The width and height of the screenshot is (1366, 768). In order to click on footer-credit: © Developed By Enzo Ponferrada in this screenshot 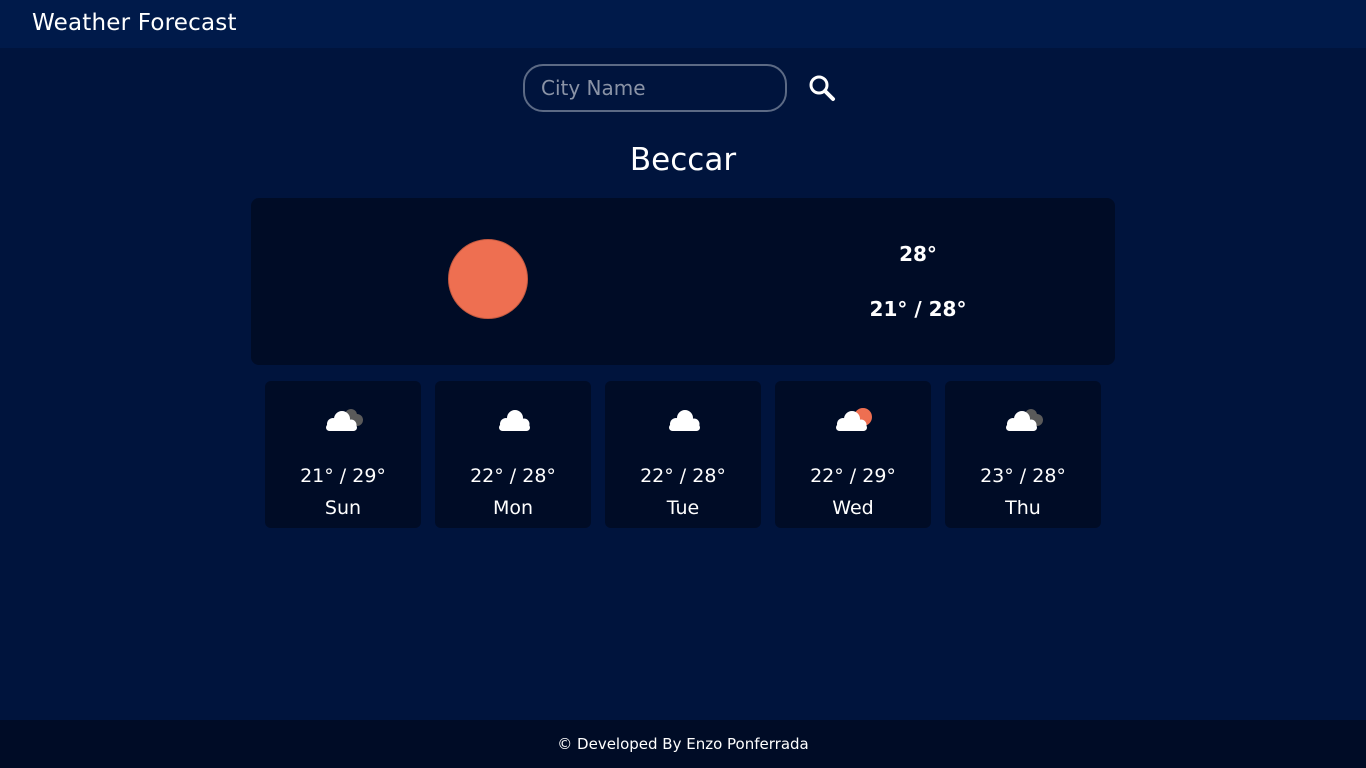, I will do `click(683, 744)`.